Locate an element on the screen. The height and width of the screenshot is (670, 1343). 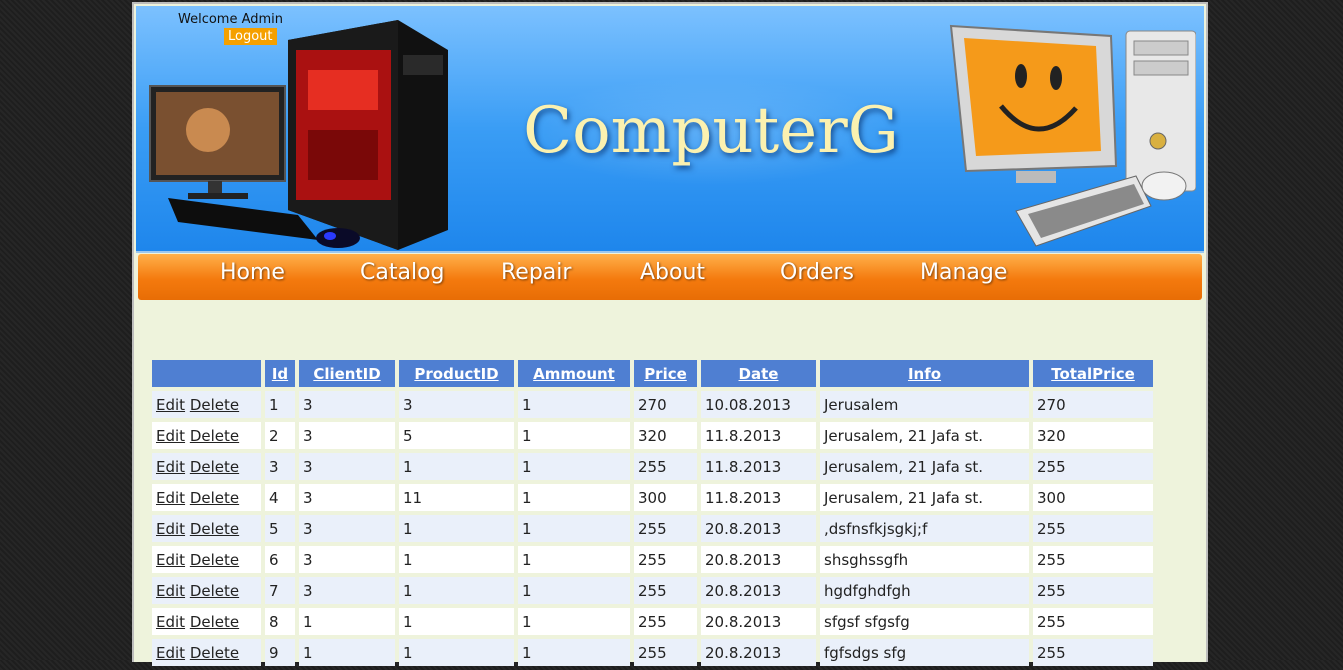
column-header-clientid: ClientID is located at coordinates (347, 373).